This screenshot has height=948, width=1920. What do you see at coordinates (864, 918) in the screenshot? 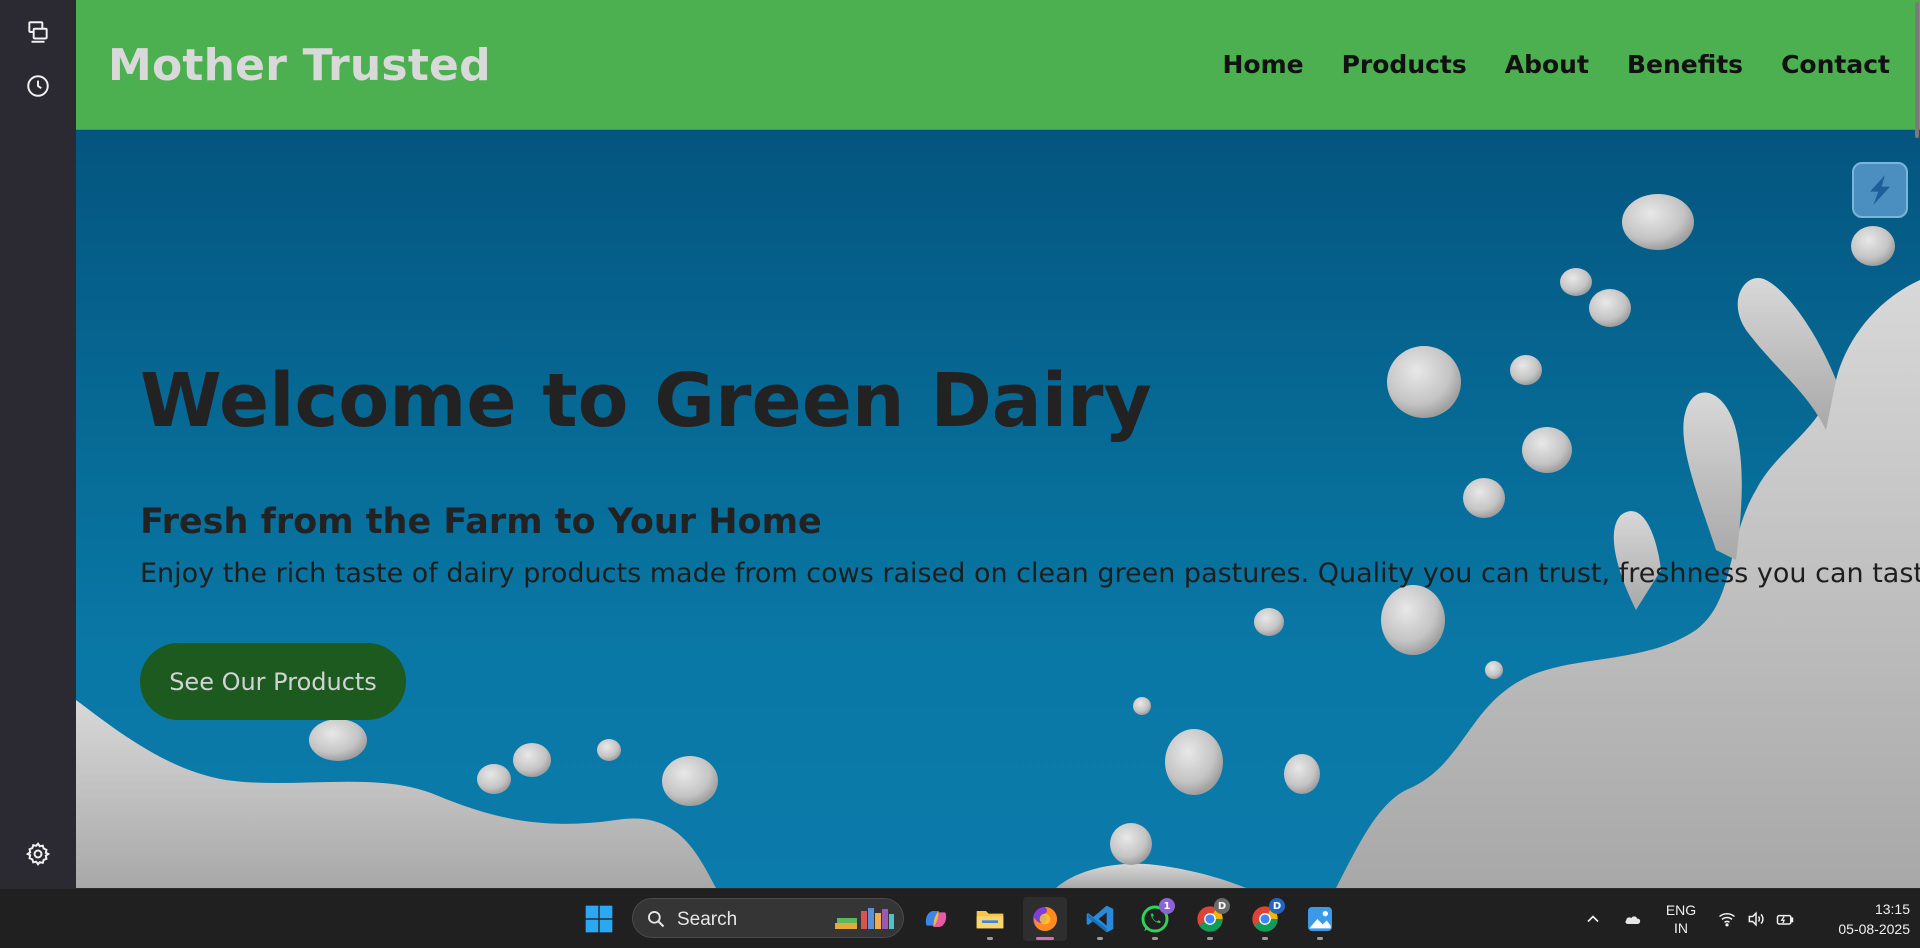
I see `books-icon` at bounding box center [864, 918].